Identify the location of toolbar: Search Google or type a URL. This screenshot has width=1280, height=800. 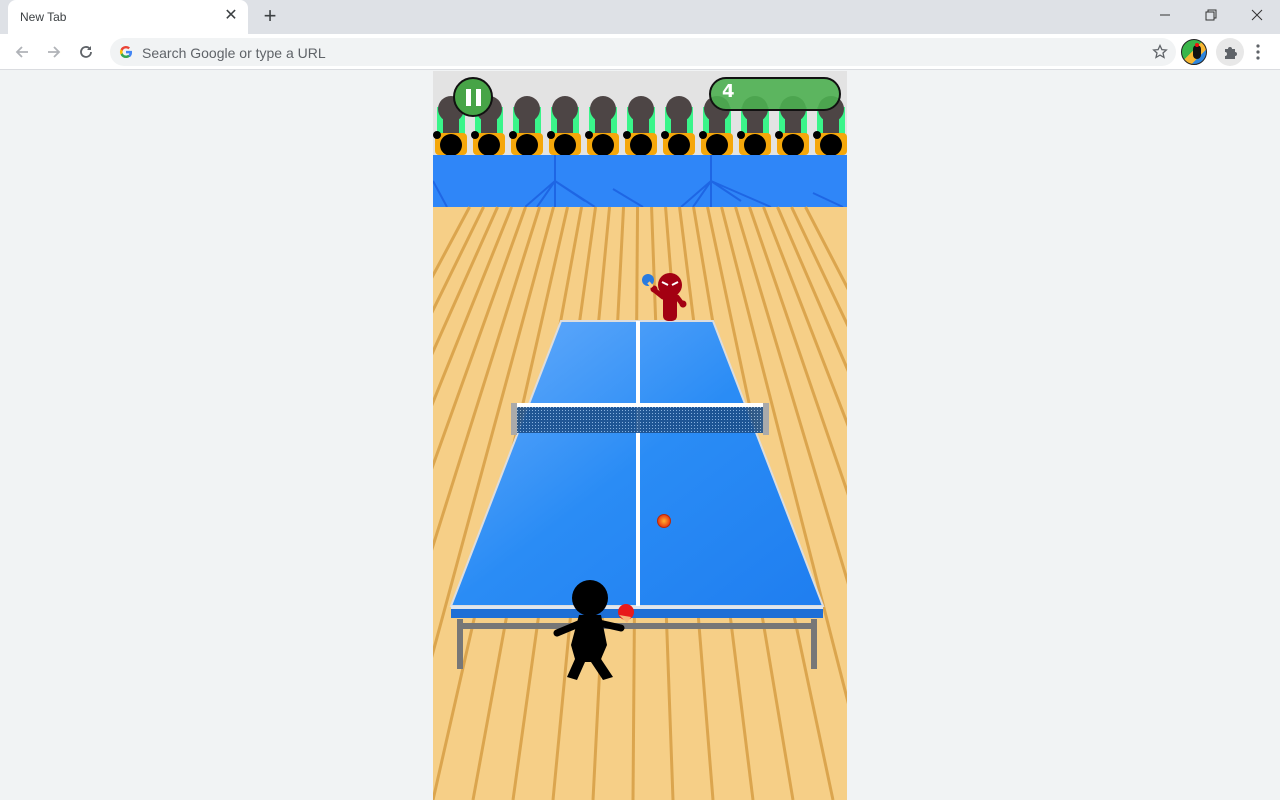
(640, 52).